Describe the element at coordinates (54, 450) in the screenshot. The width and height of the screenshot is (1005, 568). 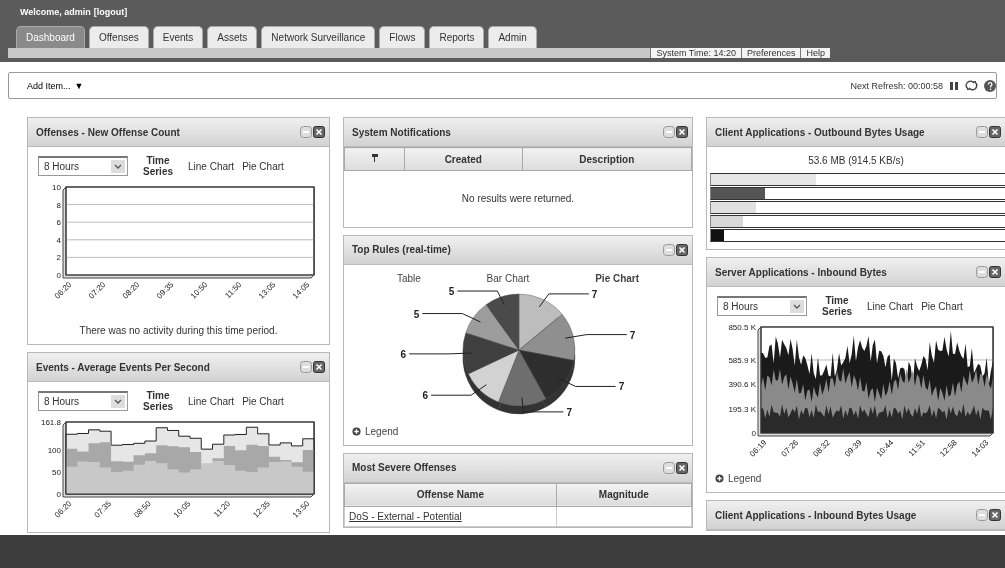
I see `axis-label: 100` at that location.